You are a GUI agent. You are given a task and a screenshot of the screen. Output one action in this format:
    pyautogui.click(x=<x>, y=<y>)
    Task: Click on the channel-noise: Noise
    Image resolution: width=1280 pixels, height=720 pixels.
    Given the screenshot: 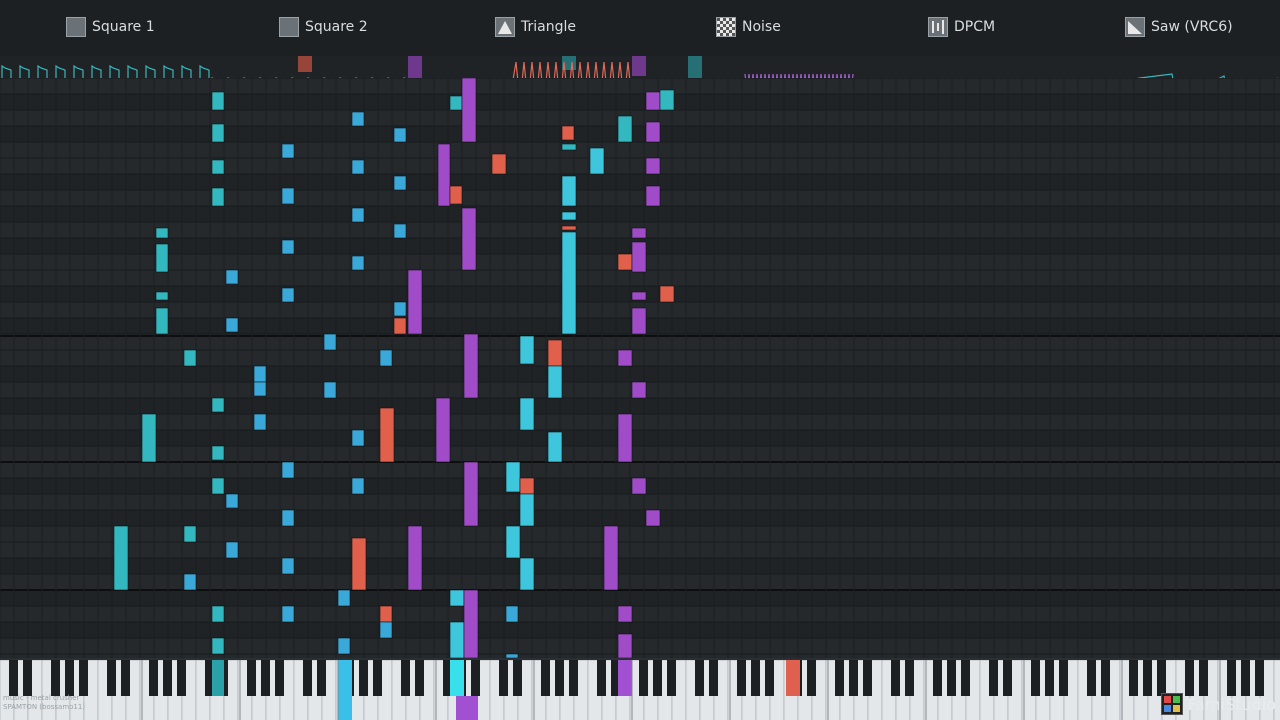 What is the action you would take?
    pyautogui.click(x=748, y=27)
    